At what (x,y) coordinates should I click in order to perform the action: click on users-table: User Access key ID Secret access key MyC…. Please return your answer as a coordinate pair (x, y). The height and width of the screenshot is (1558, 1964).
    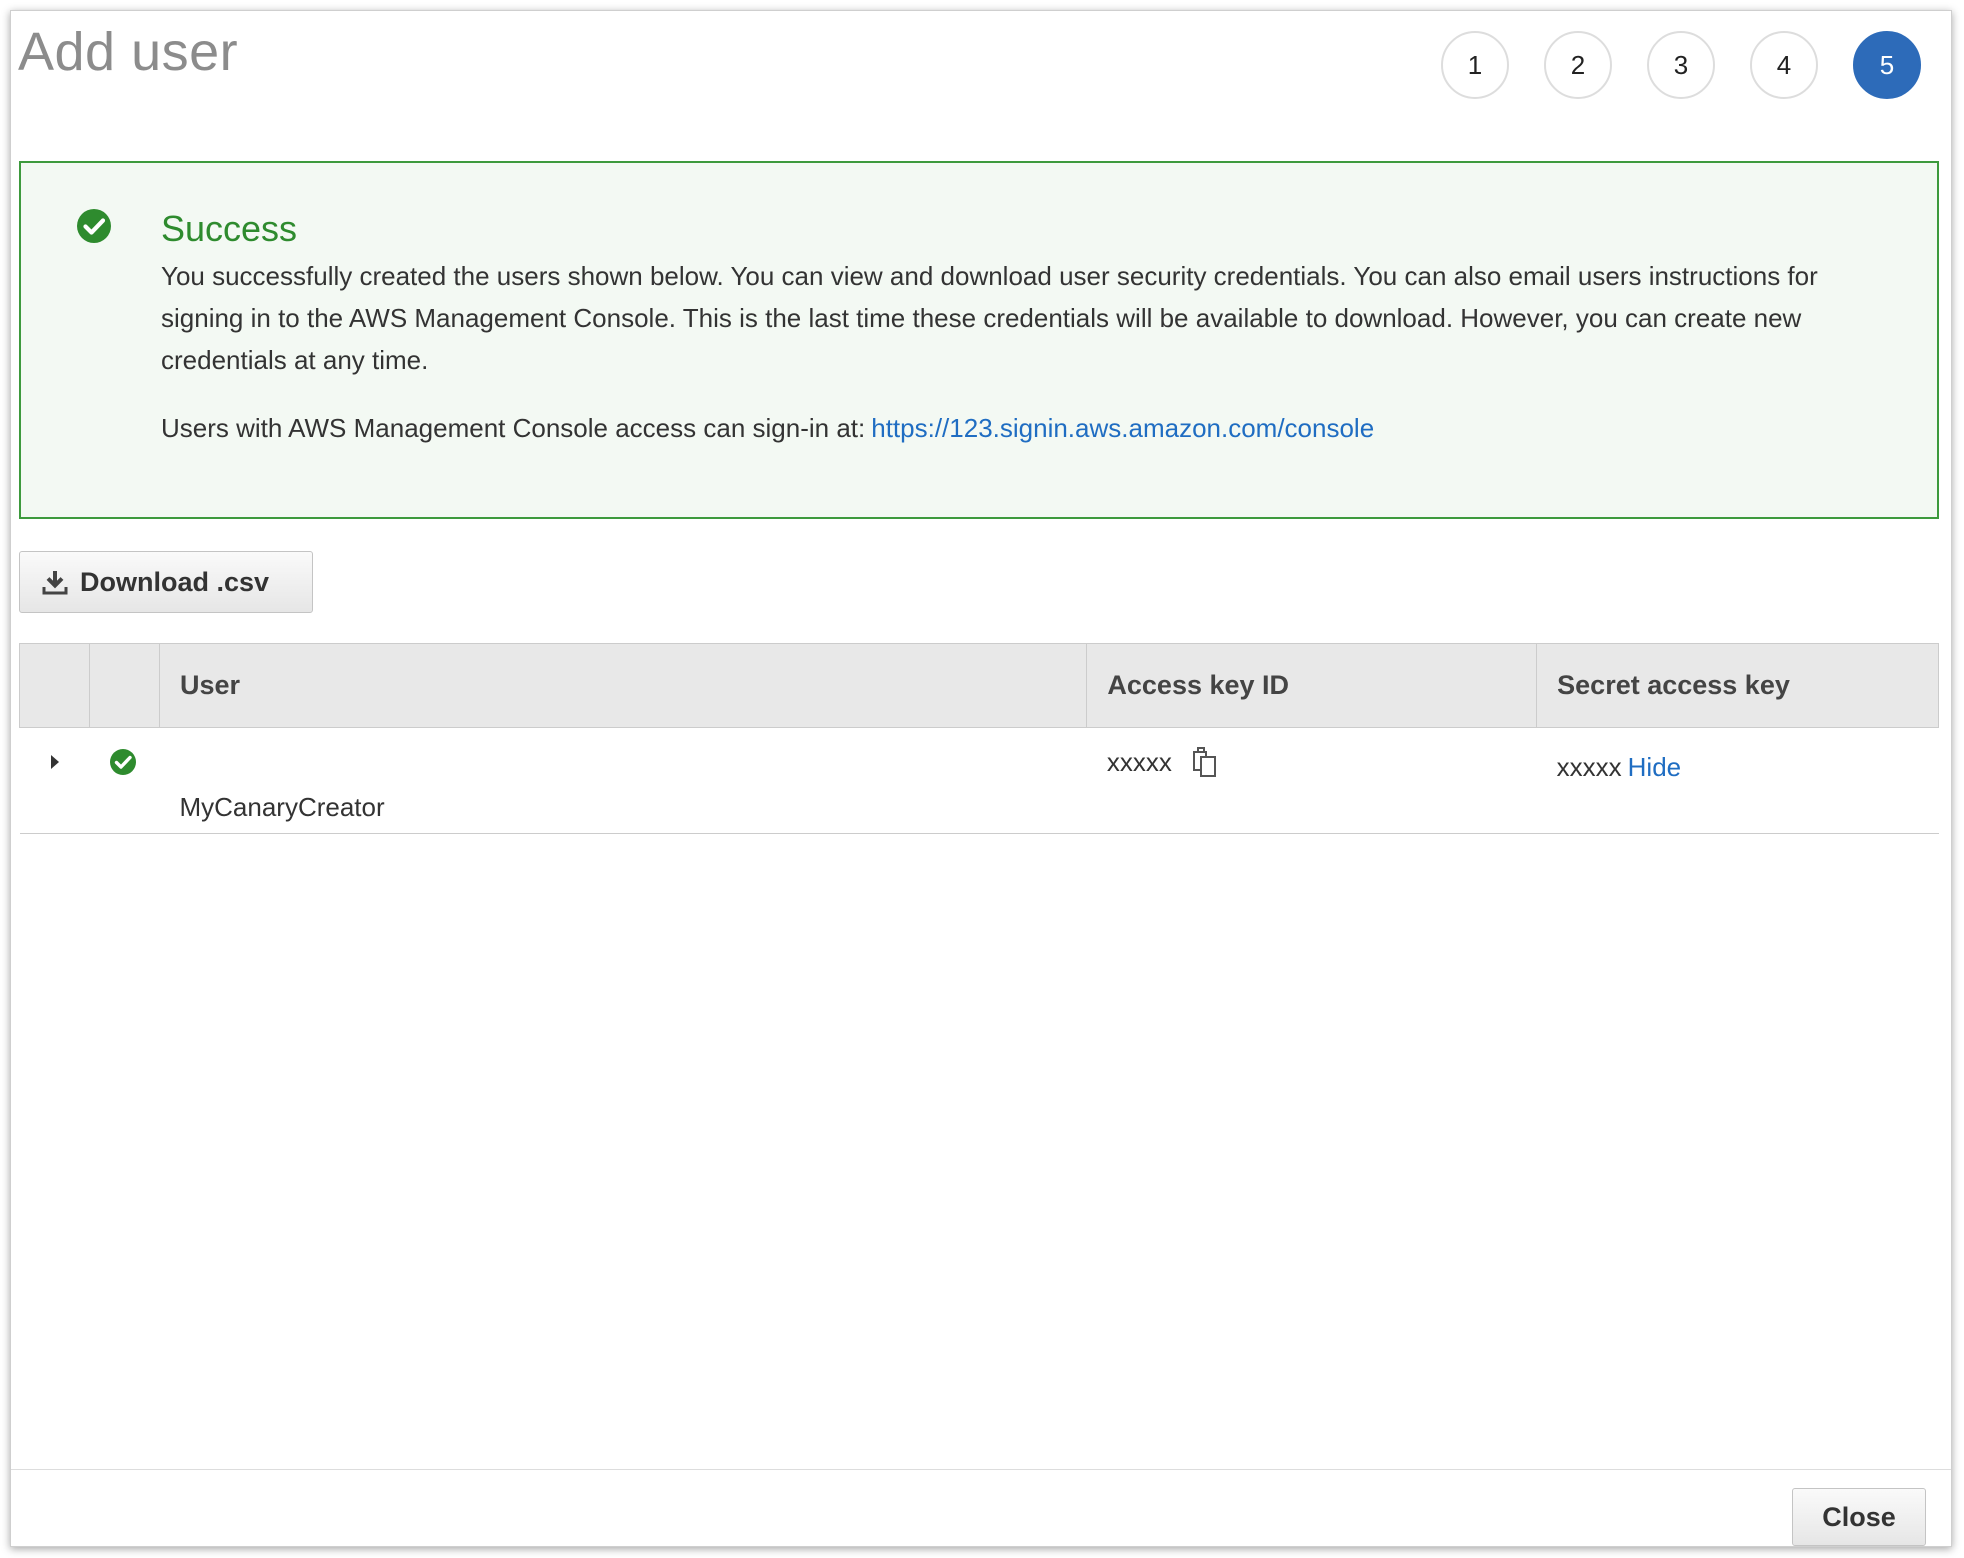
    Looking at the image, I should click on (979, 738).